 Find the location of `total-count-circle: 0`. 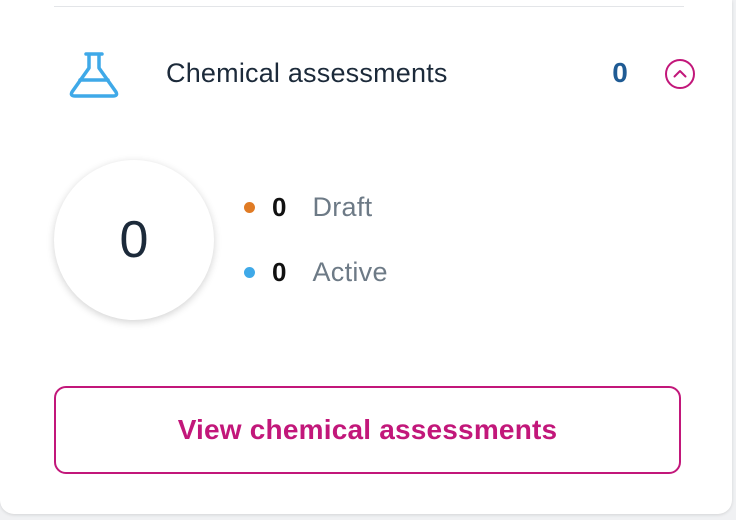

total-count-circle: 0 is located at coordinates (134, 240).